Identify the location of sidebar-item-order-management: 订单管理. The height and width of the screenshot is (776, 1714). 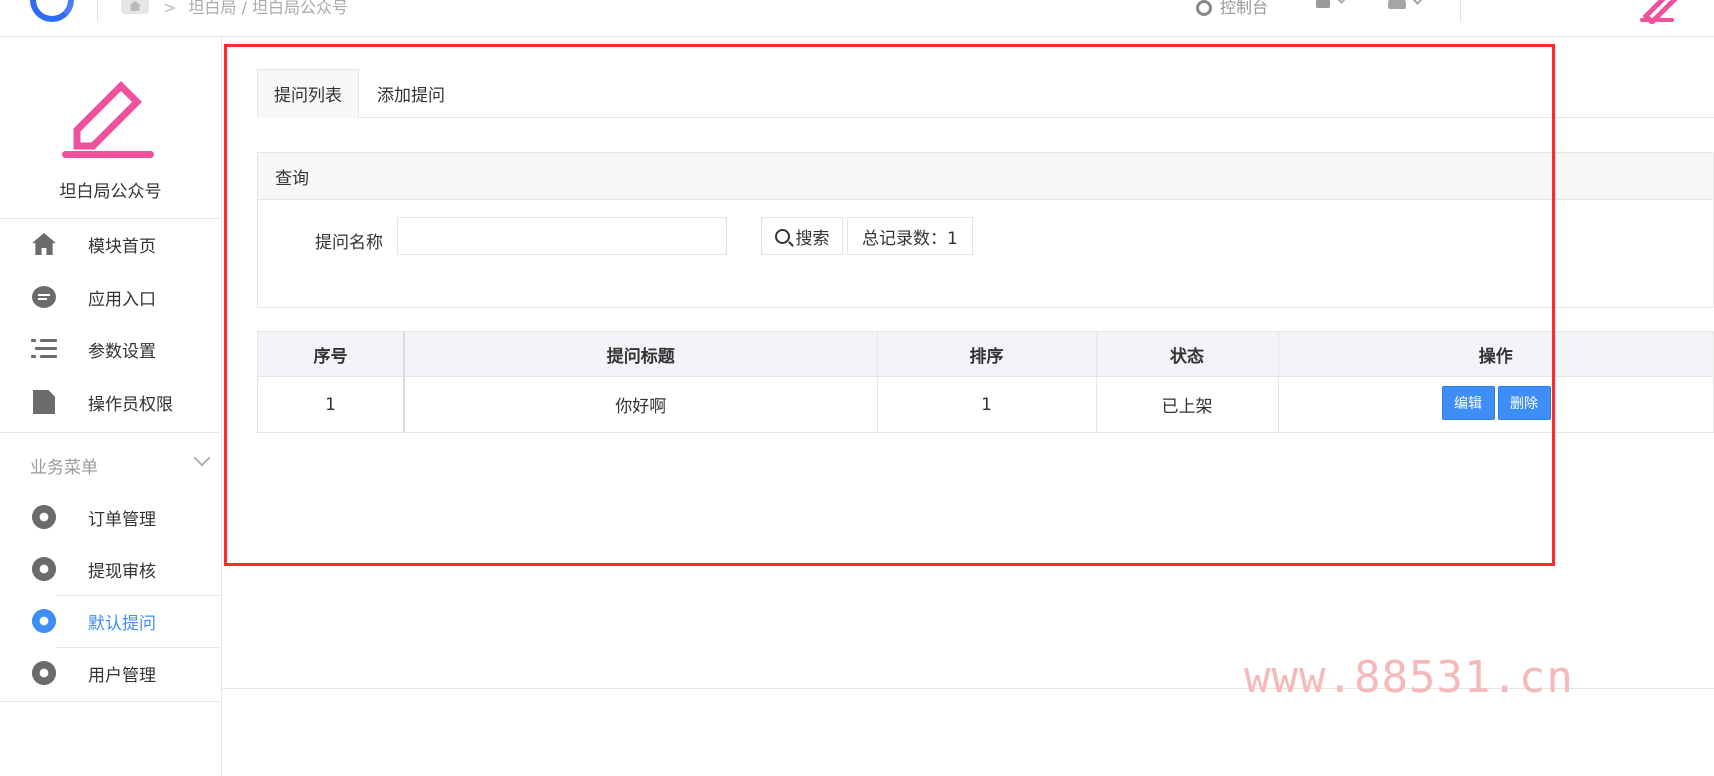
(110, 517).